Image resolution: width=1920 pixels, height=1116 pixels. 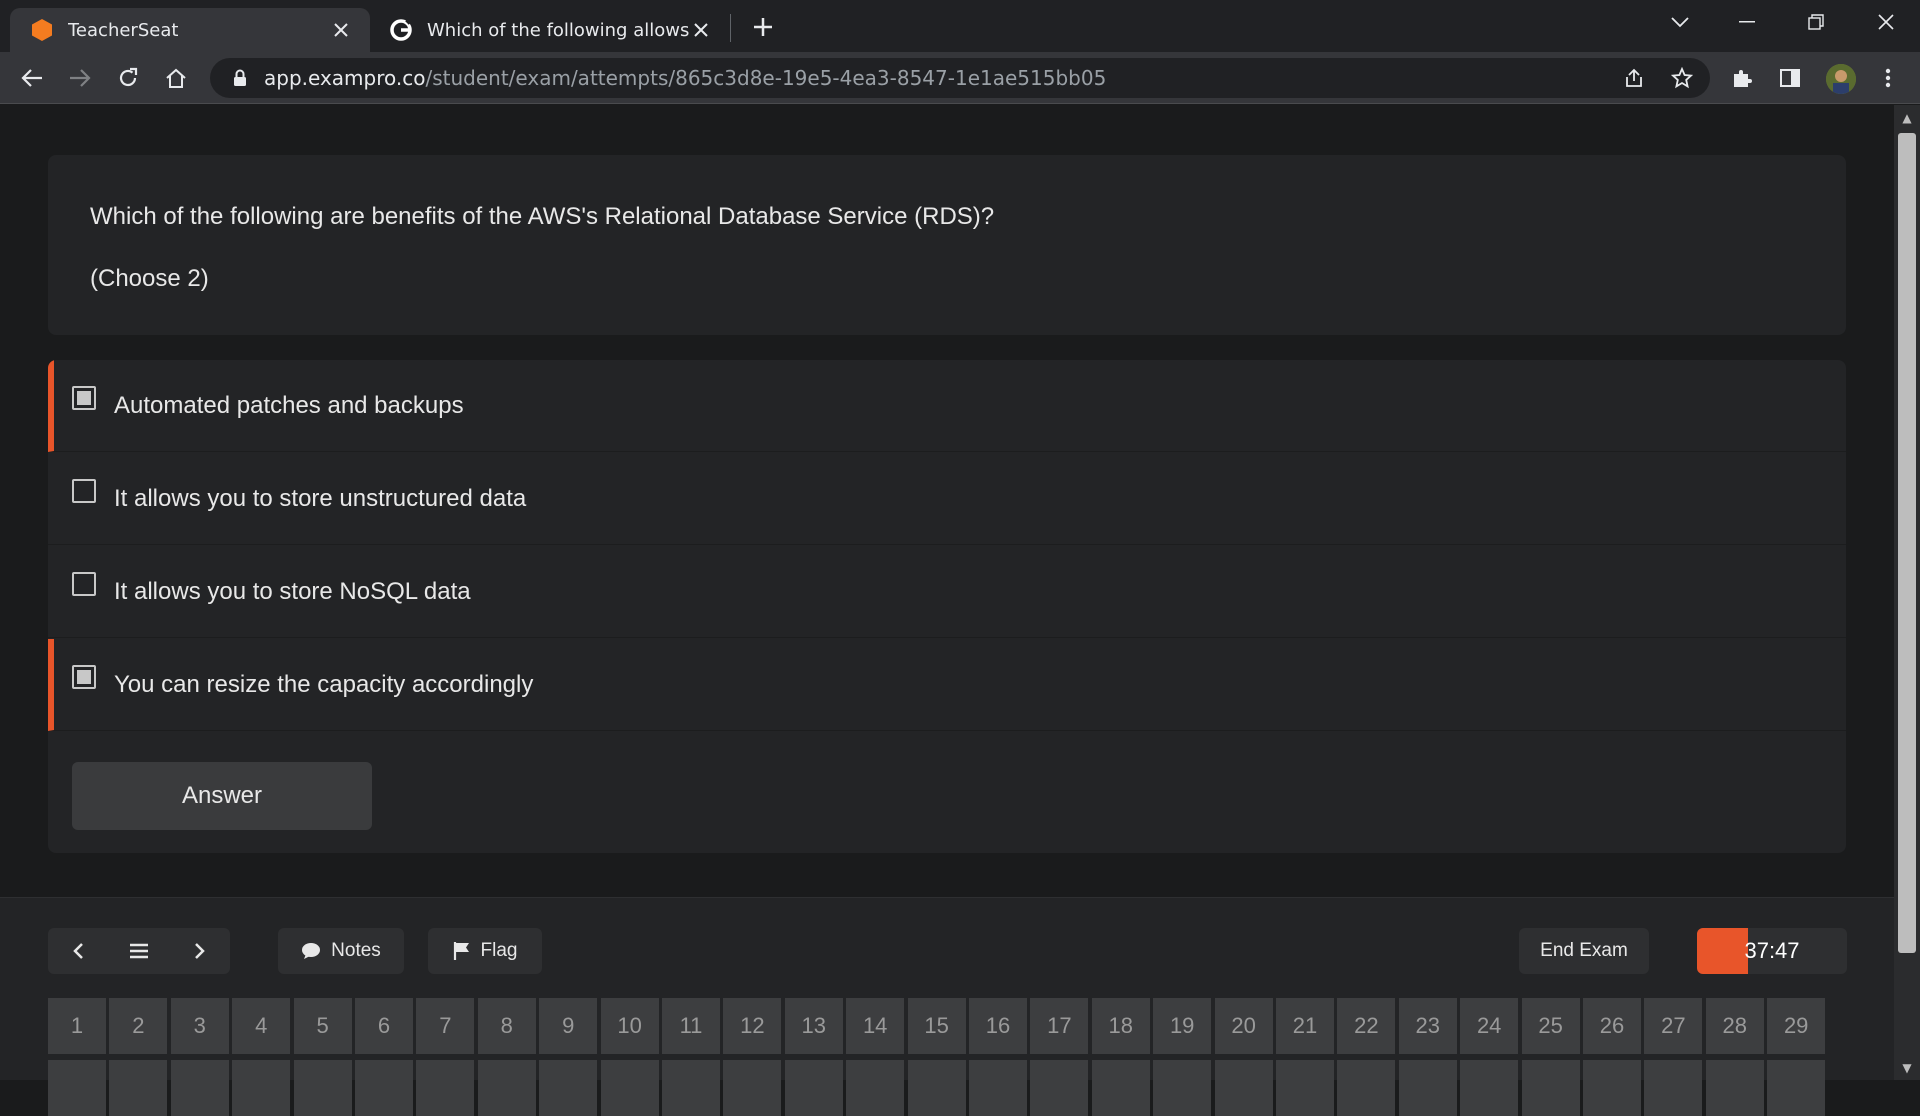 I want to click on question-number-button: 17, so click(x=1059, y=1026).